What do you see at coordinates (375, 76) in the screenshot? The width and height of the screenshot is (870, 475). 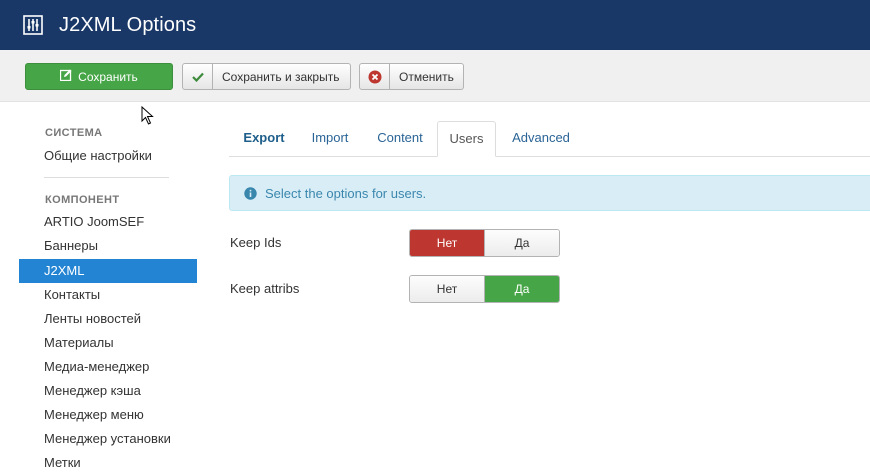 I see `cancel-circle-icon` at bounding box center [375, 76].